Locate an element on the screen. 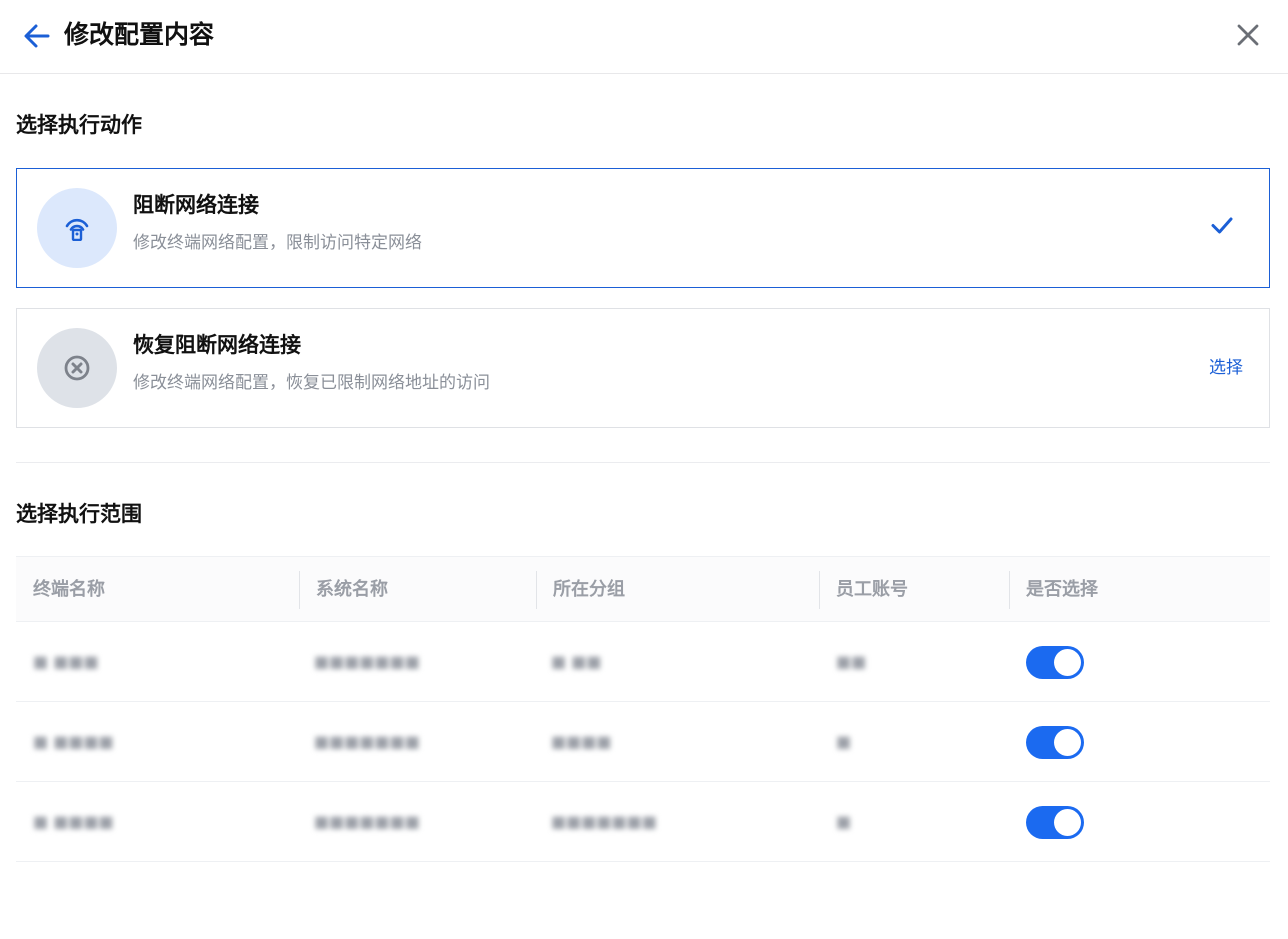 This screenshot has height=939, width=1288. column-header-group: 所在分组 is located at coordinates (589, 589).